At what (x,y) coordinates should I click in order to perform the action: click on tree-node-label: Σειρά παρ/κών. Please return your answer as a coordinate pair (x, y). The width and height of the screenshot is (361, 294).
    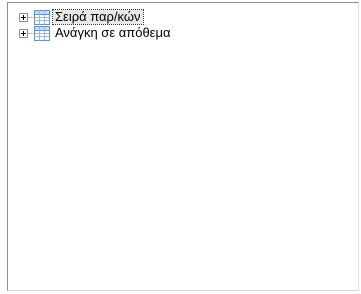
    Looking at the image, I should click on (98, 17).